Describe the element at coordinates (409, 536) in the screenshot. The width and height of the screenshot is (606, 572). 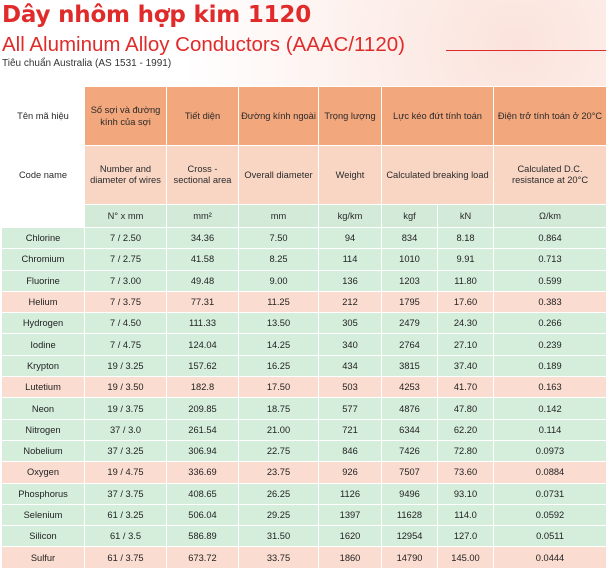
I see `cell-breaking-load-kgf: 12954` at that location.